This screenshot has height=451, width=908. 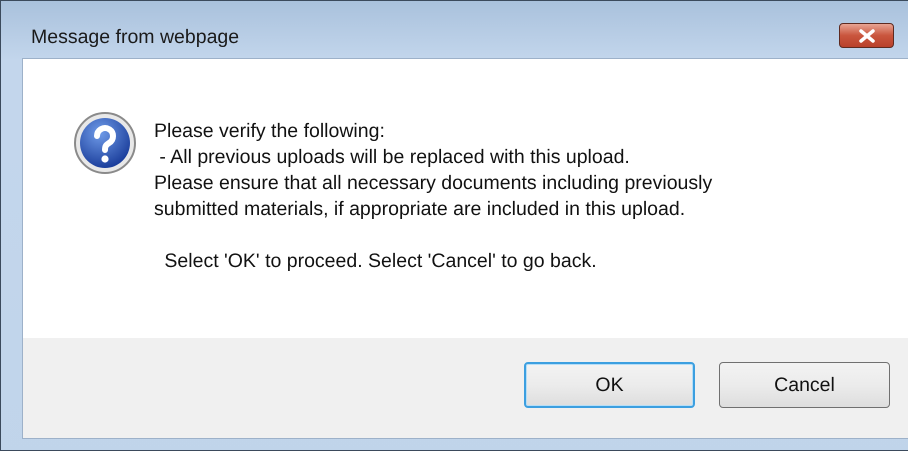 I want to click on message-line: - All previous uploads will be replaced with this upload., so click(x=394, y=157).